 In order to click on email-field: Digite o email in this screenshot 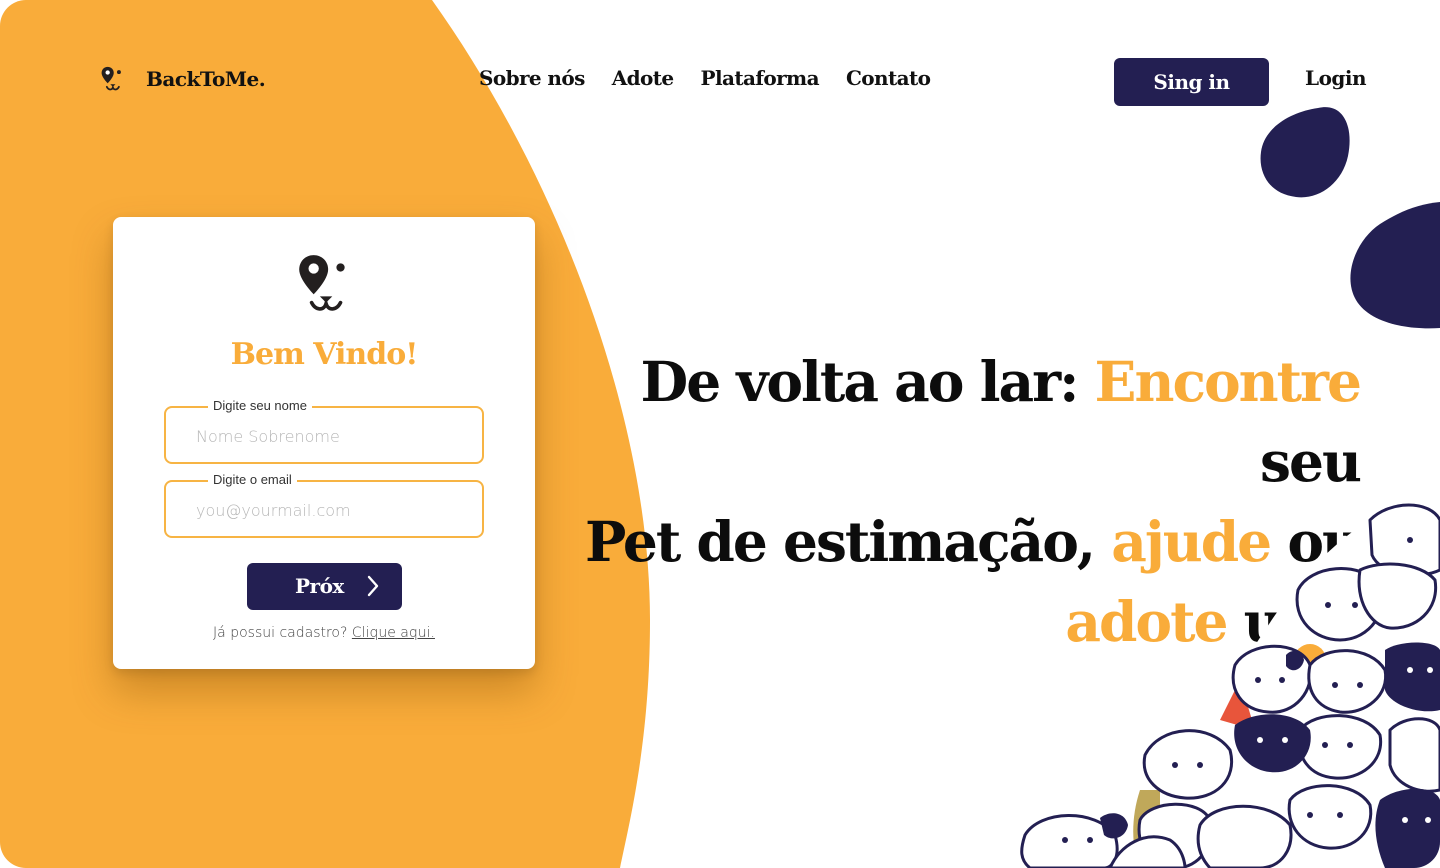, I will do `click(324, 505)`.